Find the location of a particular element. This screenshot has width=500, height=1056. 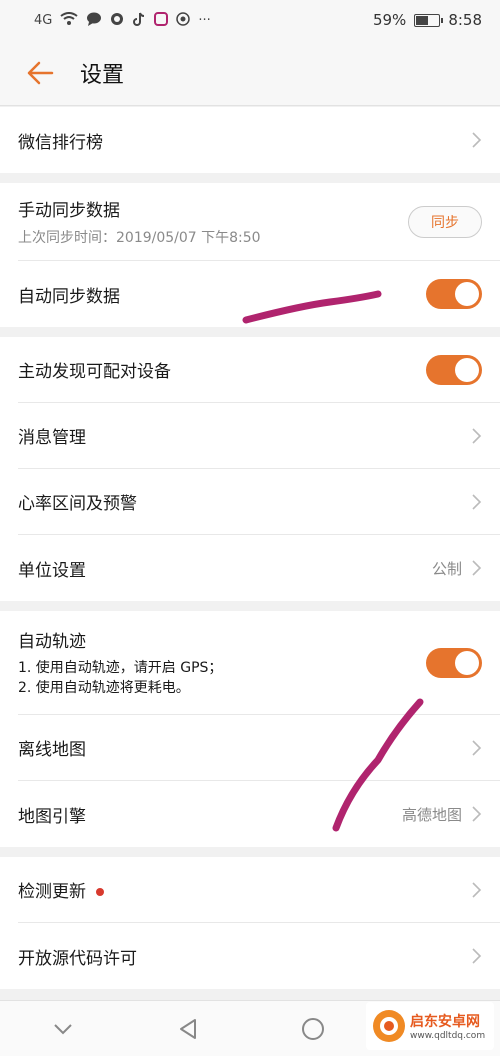

setting-auto-track: 自动轨迹 1. 使用自动轨迹，请开启 GPS； 2. 使用自动轨迹将更耗电。 is located at coordinates (259, 663).